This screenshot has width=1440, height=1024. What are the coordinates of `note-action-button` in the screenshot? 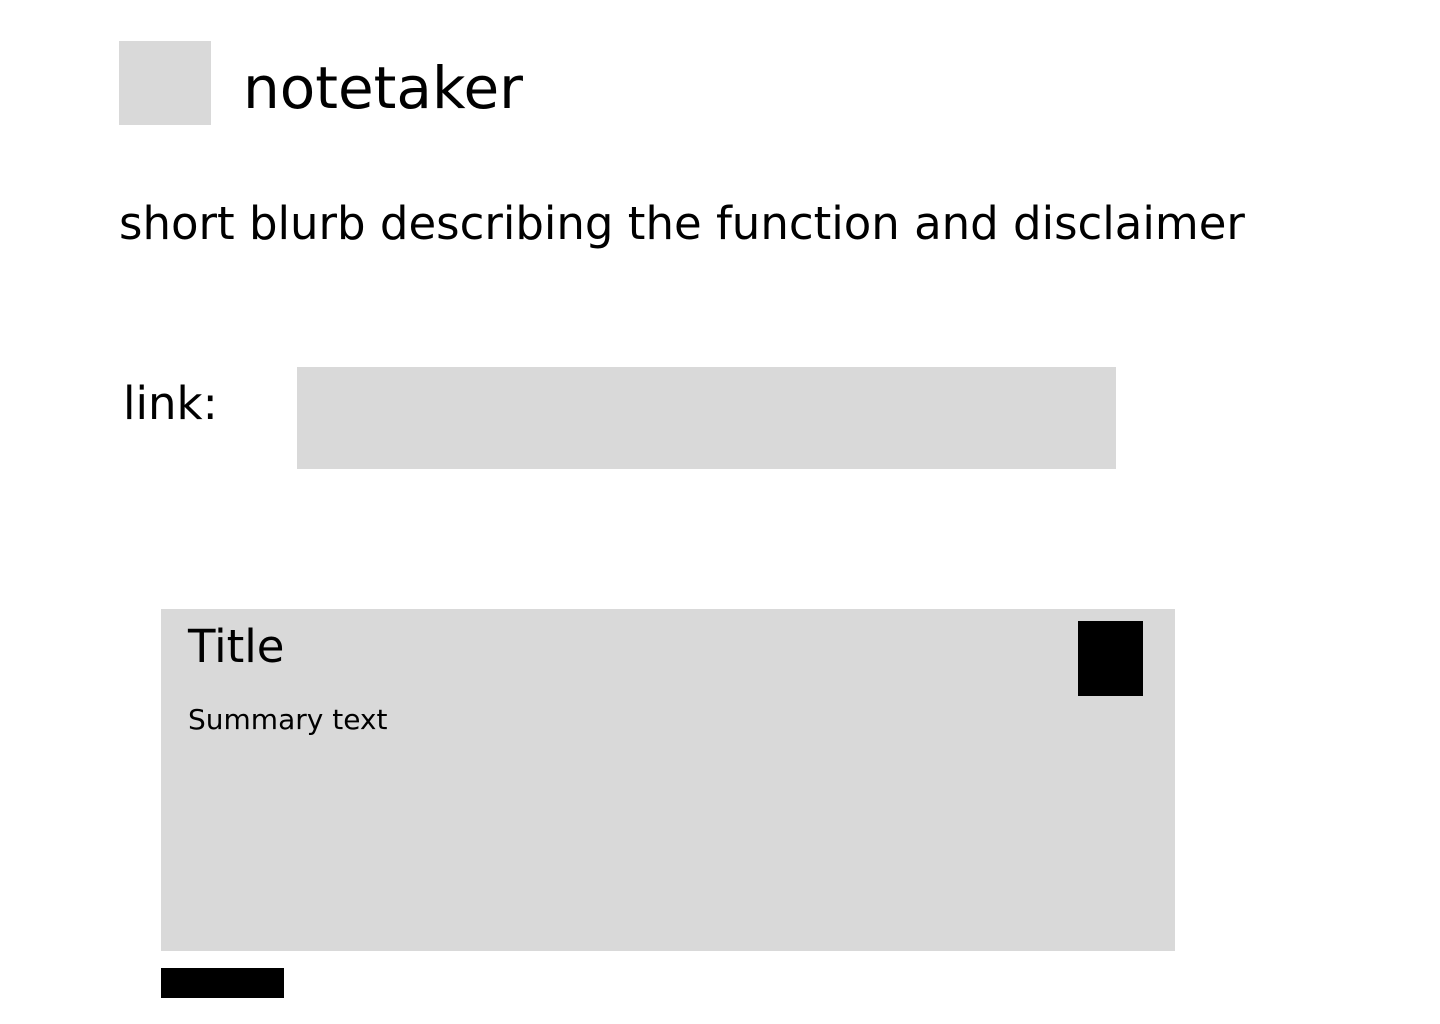 It's located at (1110, 658).